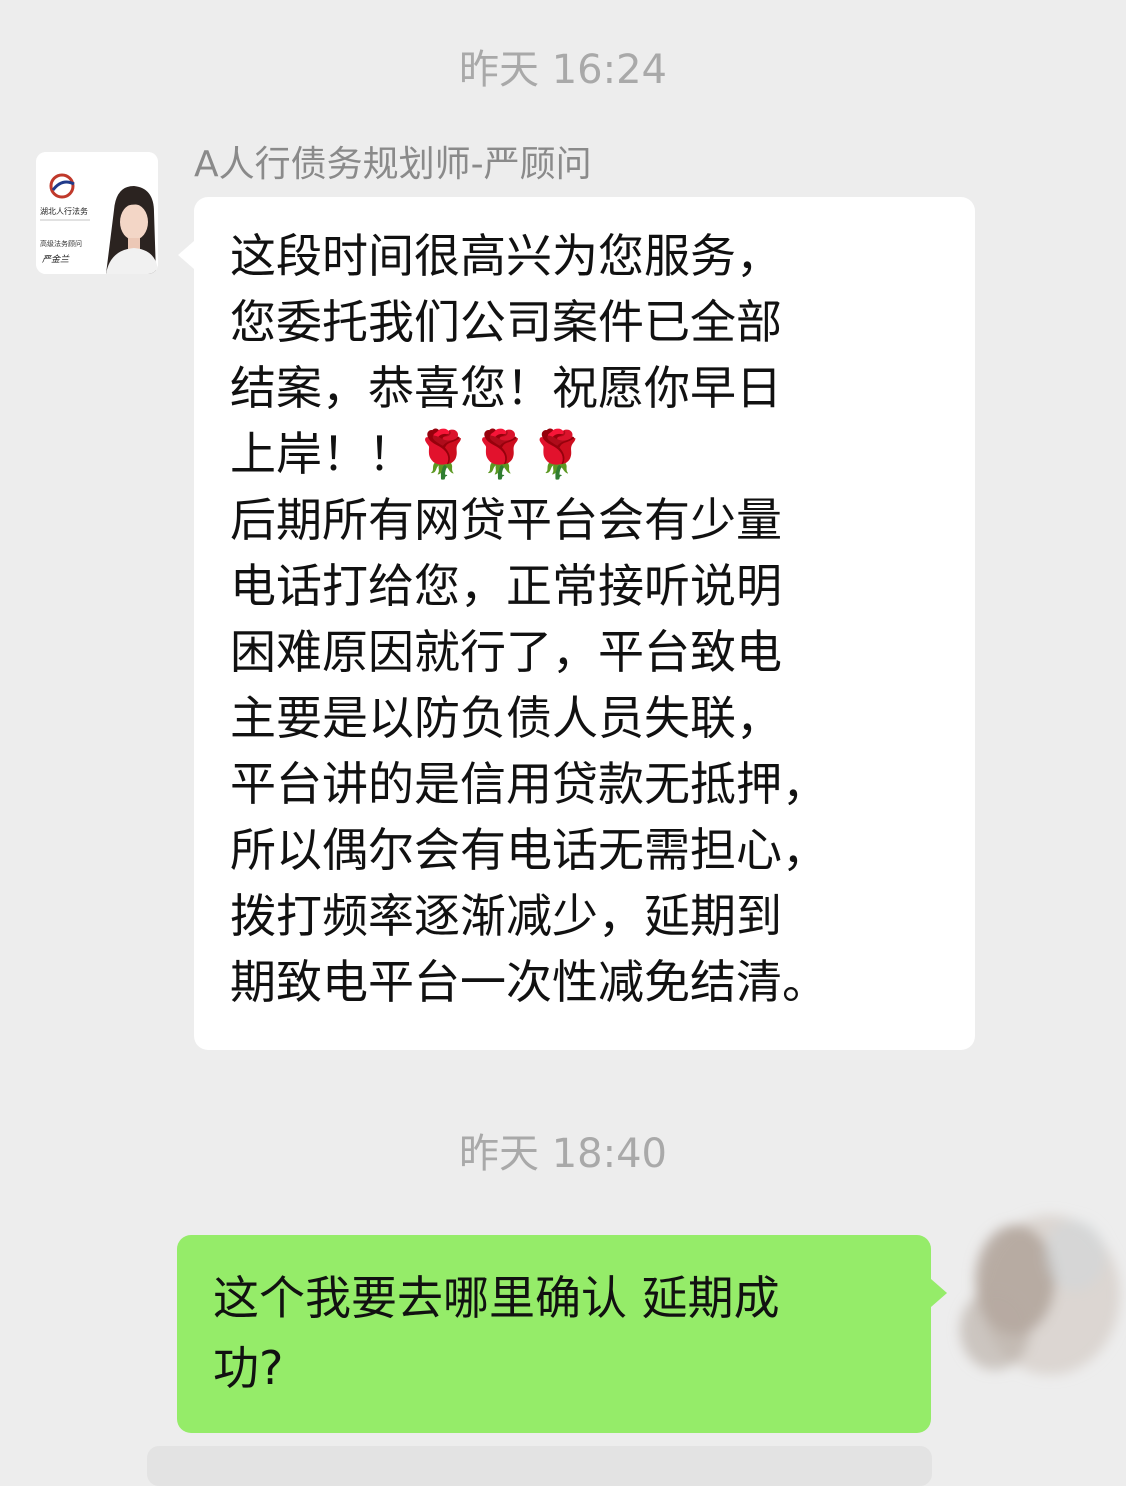  I want to click on outgoing-message-text: 这个我要去哪里确认 延期成 功?, so click(496, 1333).